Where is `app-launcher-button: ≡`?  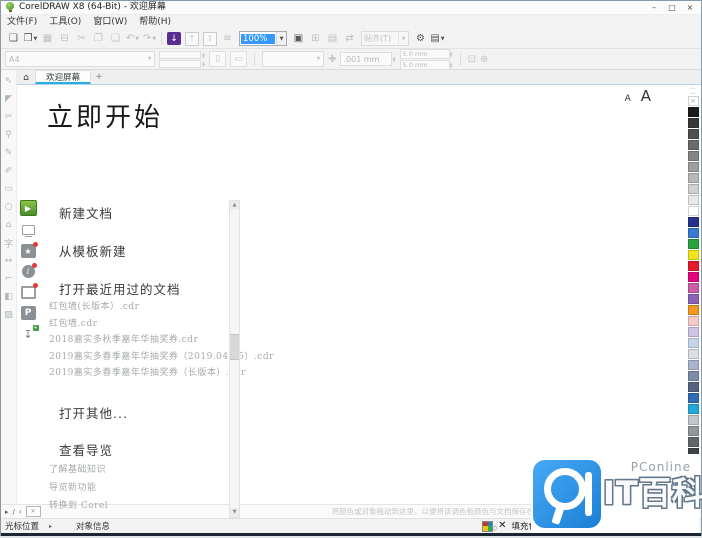 app-launcher-button: ≡ is located at coordinates (227, 38).